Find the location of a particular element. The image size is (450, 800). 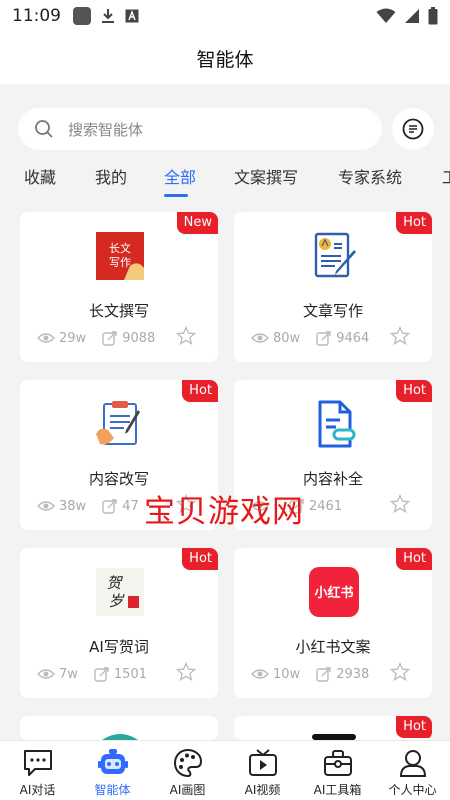

person-icon is located at coordinates (412, 763).